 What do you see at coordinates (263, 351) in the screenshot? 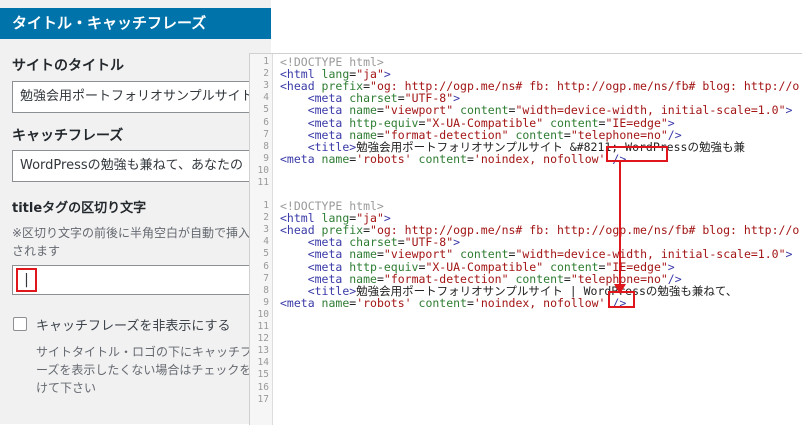
I see `line-number: 13` at bounding box center [263, 351].